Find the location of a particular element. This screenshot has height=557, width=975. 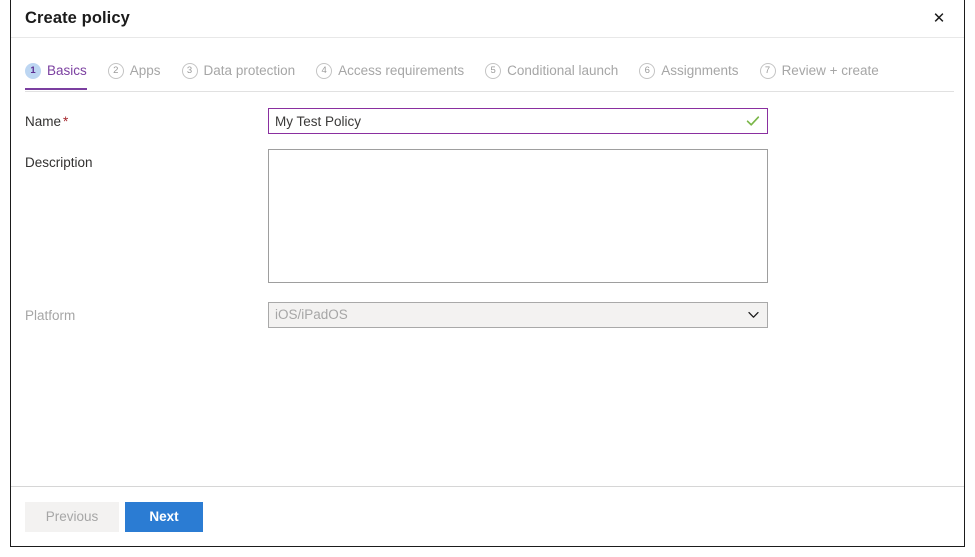

name-field-control is located at coordinates (518, 121).